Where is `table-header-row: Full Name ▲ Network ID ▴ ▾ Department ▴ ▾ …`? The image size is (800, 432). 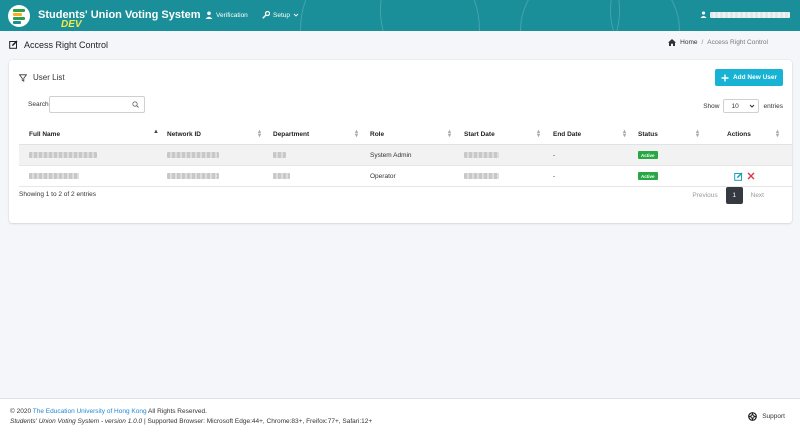
table-header-row: Full Name ▲ Network ID ▴ ▾ Department ▴ ▾ … is located at coordinates (405, 134).